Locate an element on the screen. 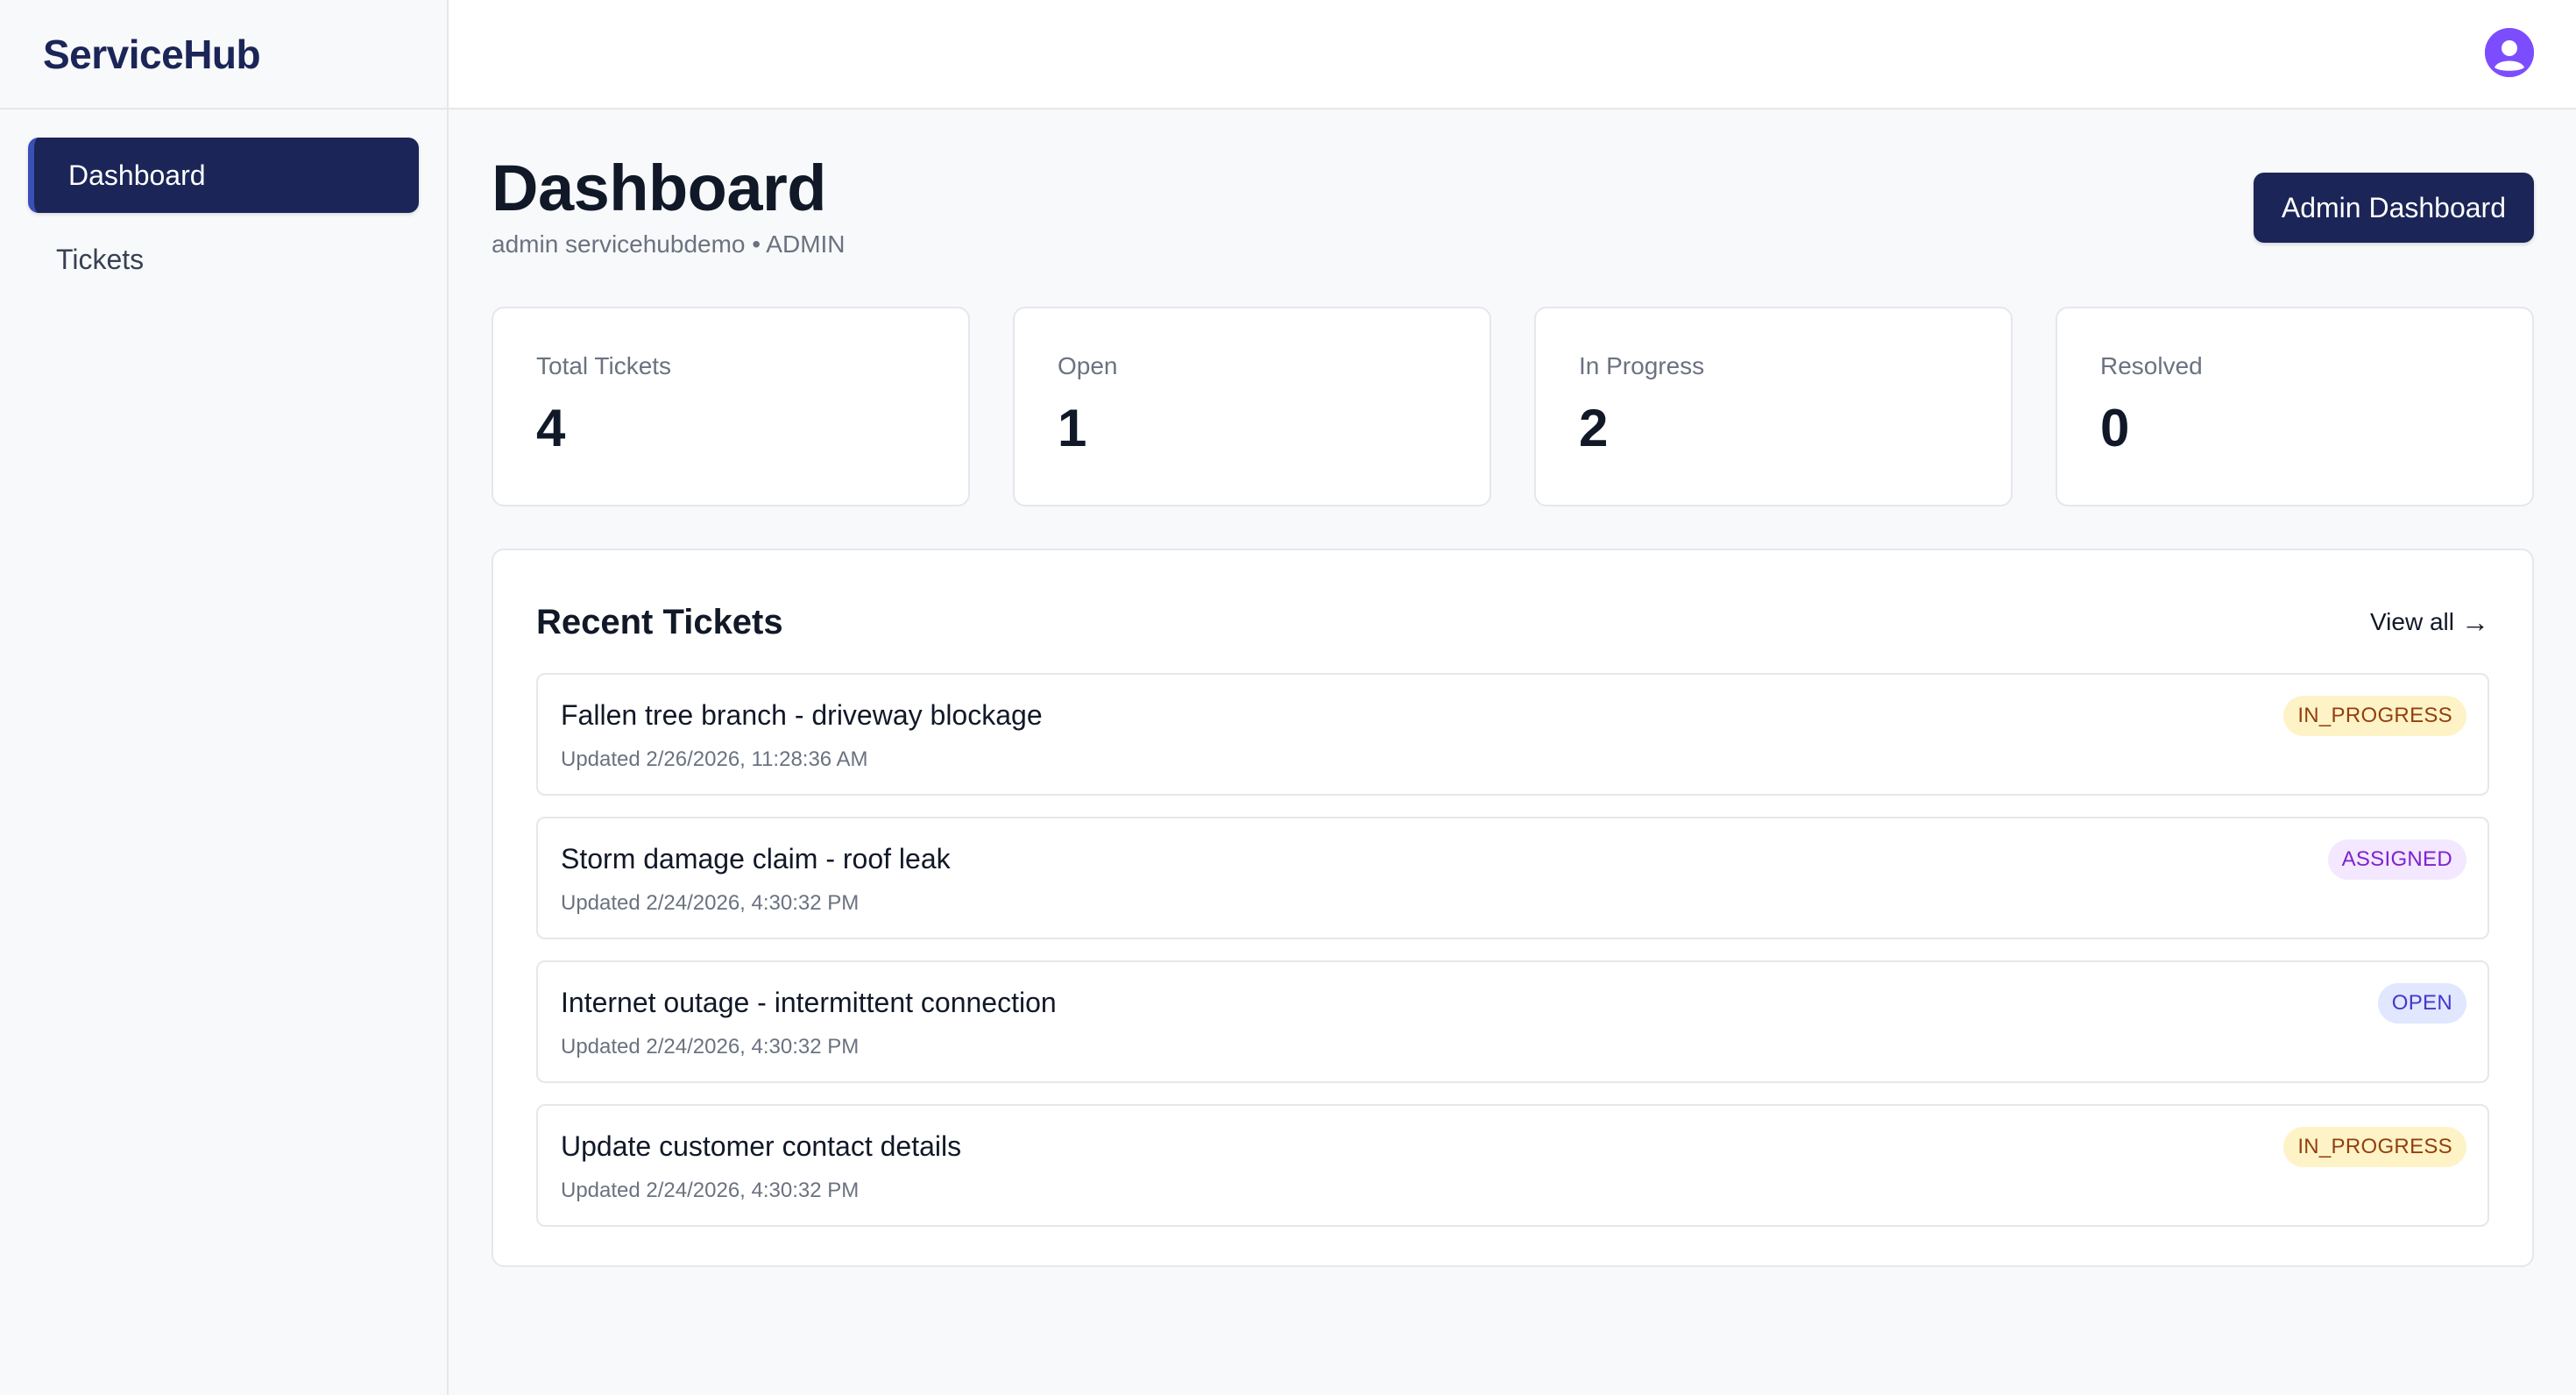 This screenshot has width=2576, height=1395. brand-logo-text: ServiceHub is located at coordinates (152, 54).